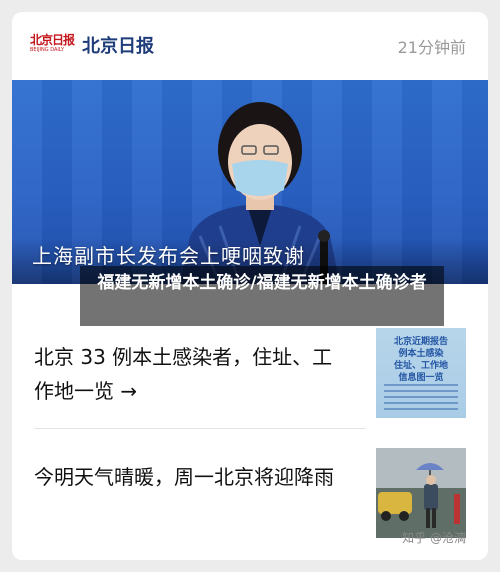  I want to click on article-thumbnail, so click(421, 493).